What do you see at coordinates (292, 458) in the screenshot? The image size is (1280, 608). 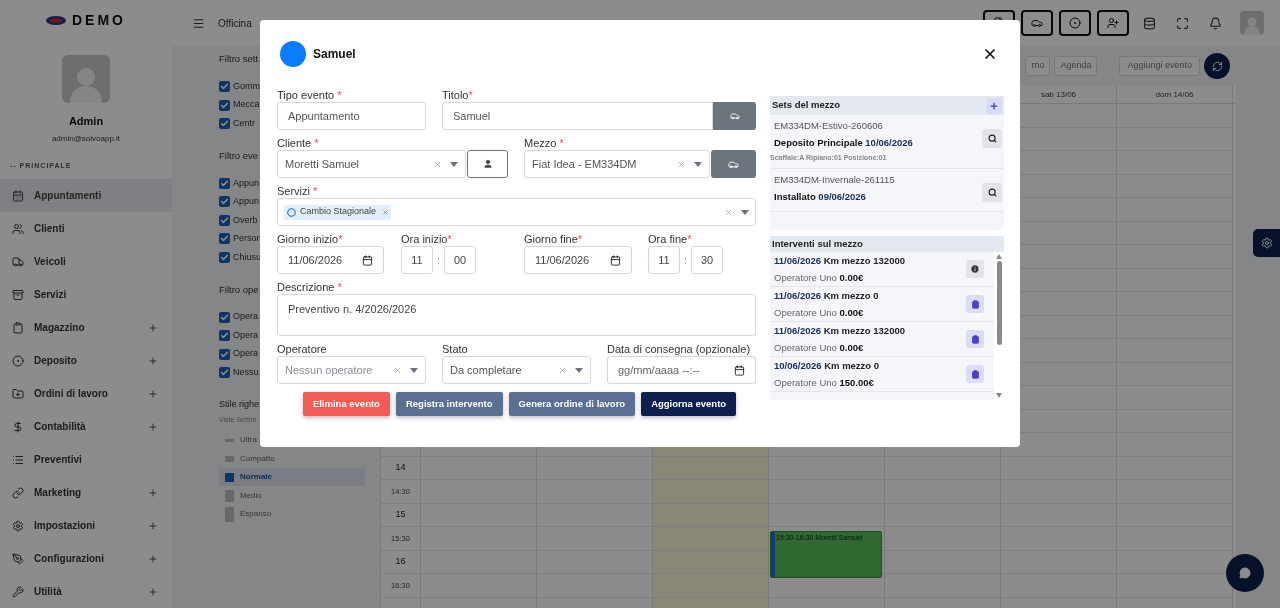 I see `row-style-option: Compatto` at bounding box center [292, 458].